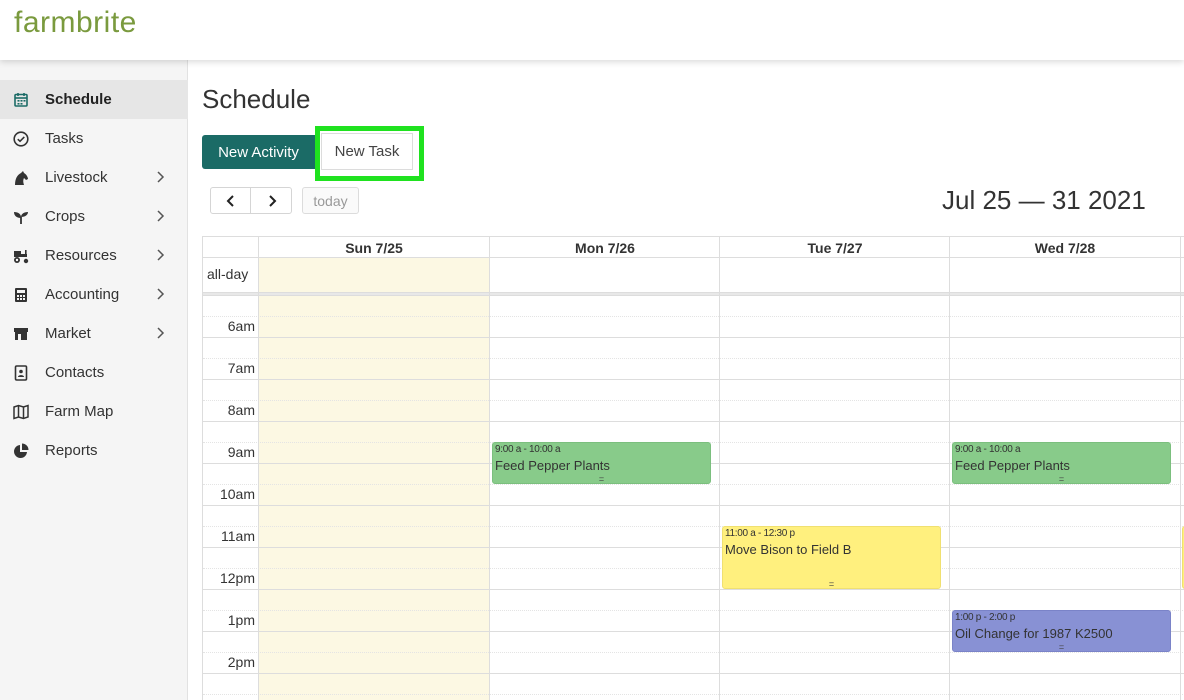 The height and width of the screenshot is (700, 1184). What do you see at coordinates (21, 257) in the screenshot?
I see `tractor-icon` at bounding box center [21, 257].